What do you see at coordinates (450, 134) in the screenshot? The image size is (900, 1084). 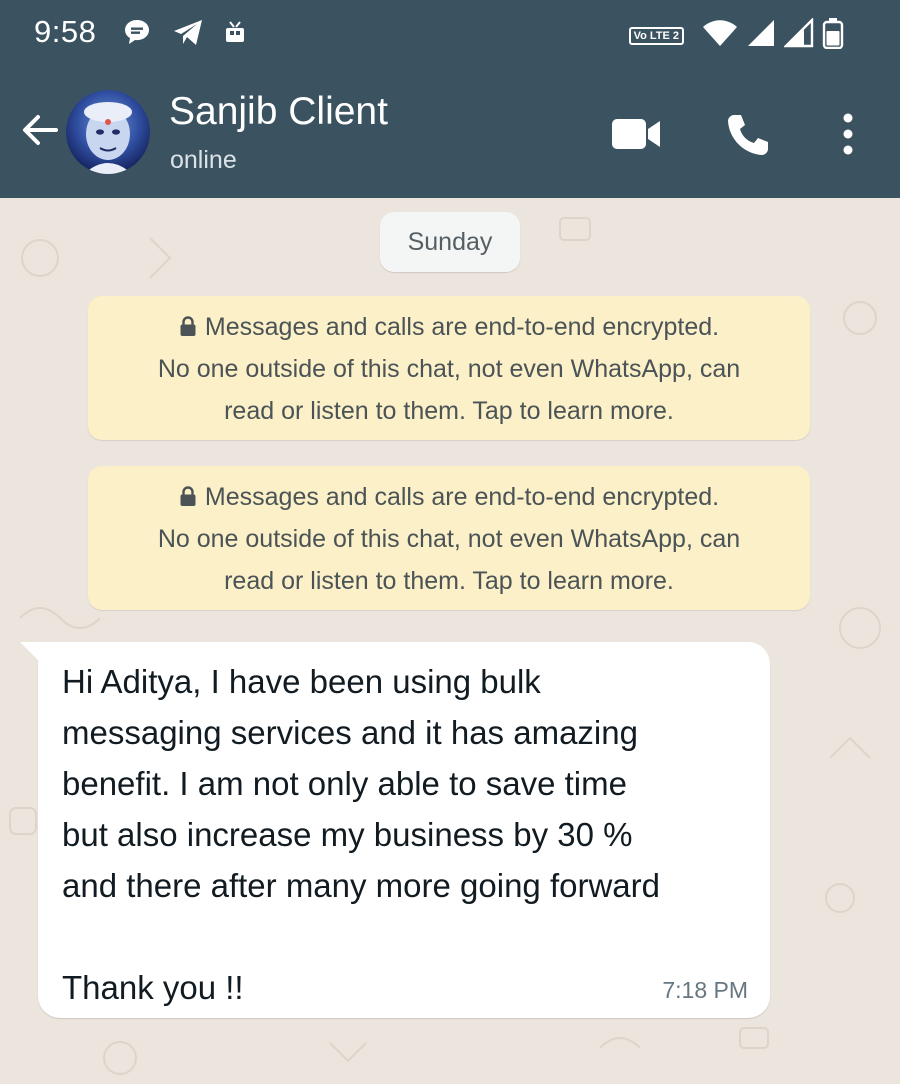 I see `chat-header: Sanjib Client online` at bounding box center [450, 134].